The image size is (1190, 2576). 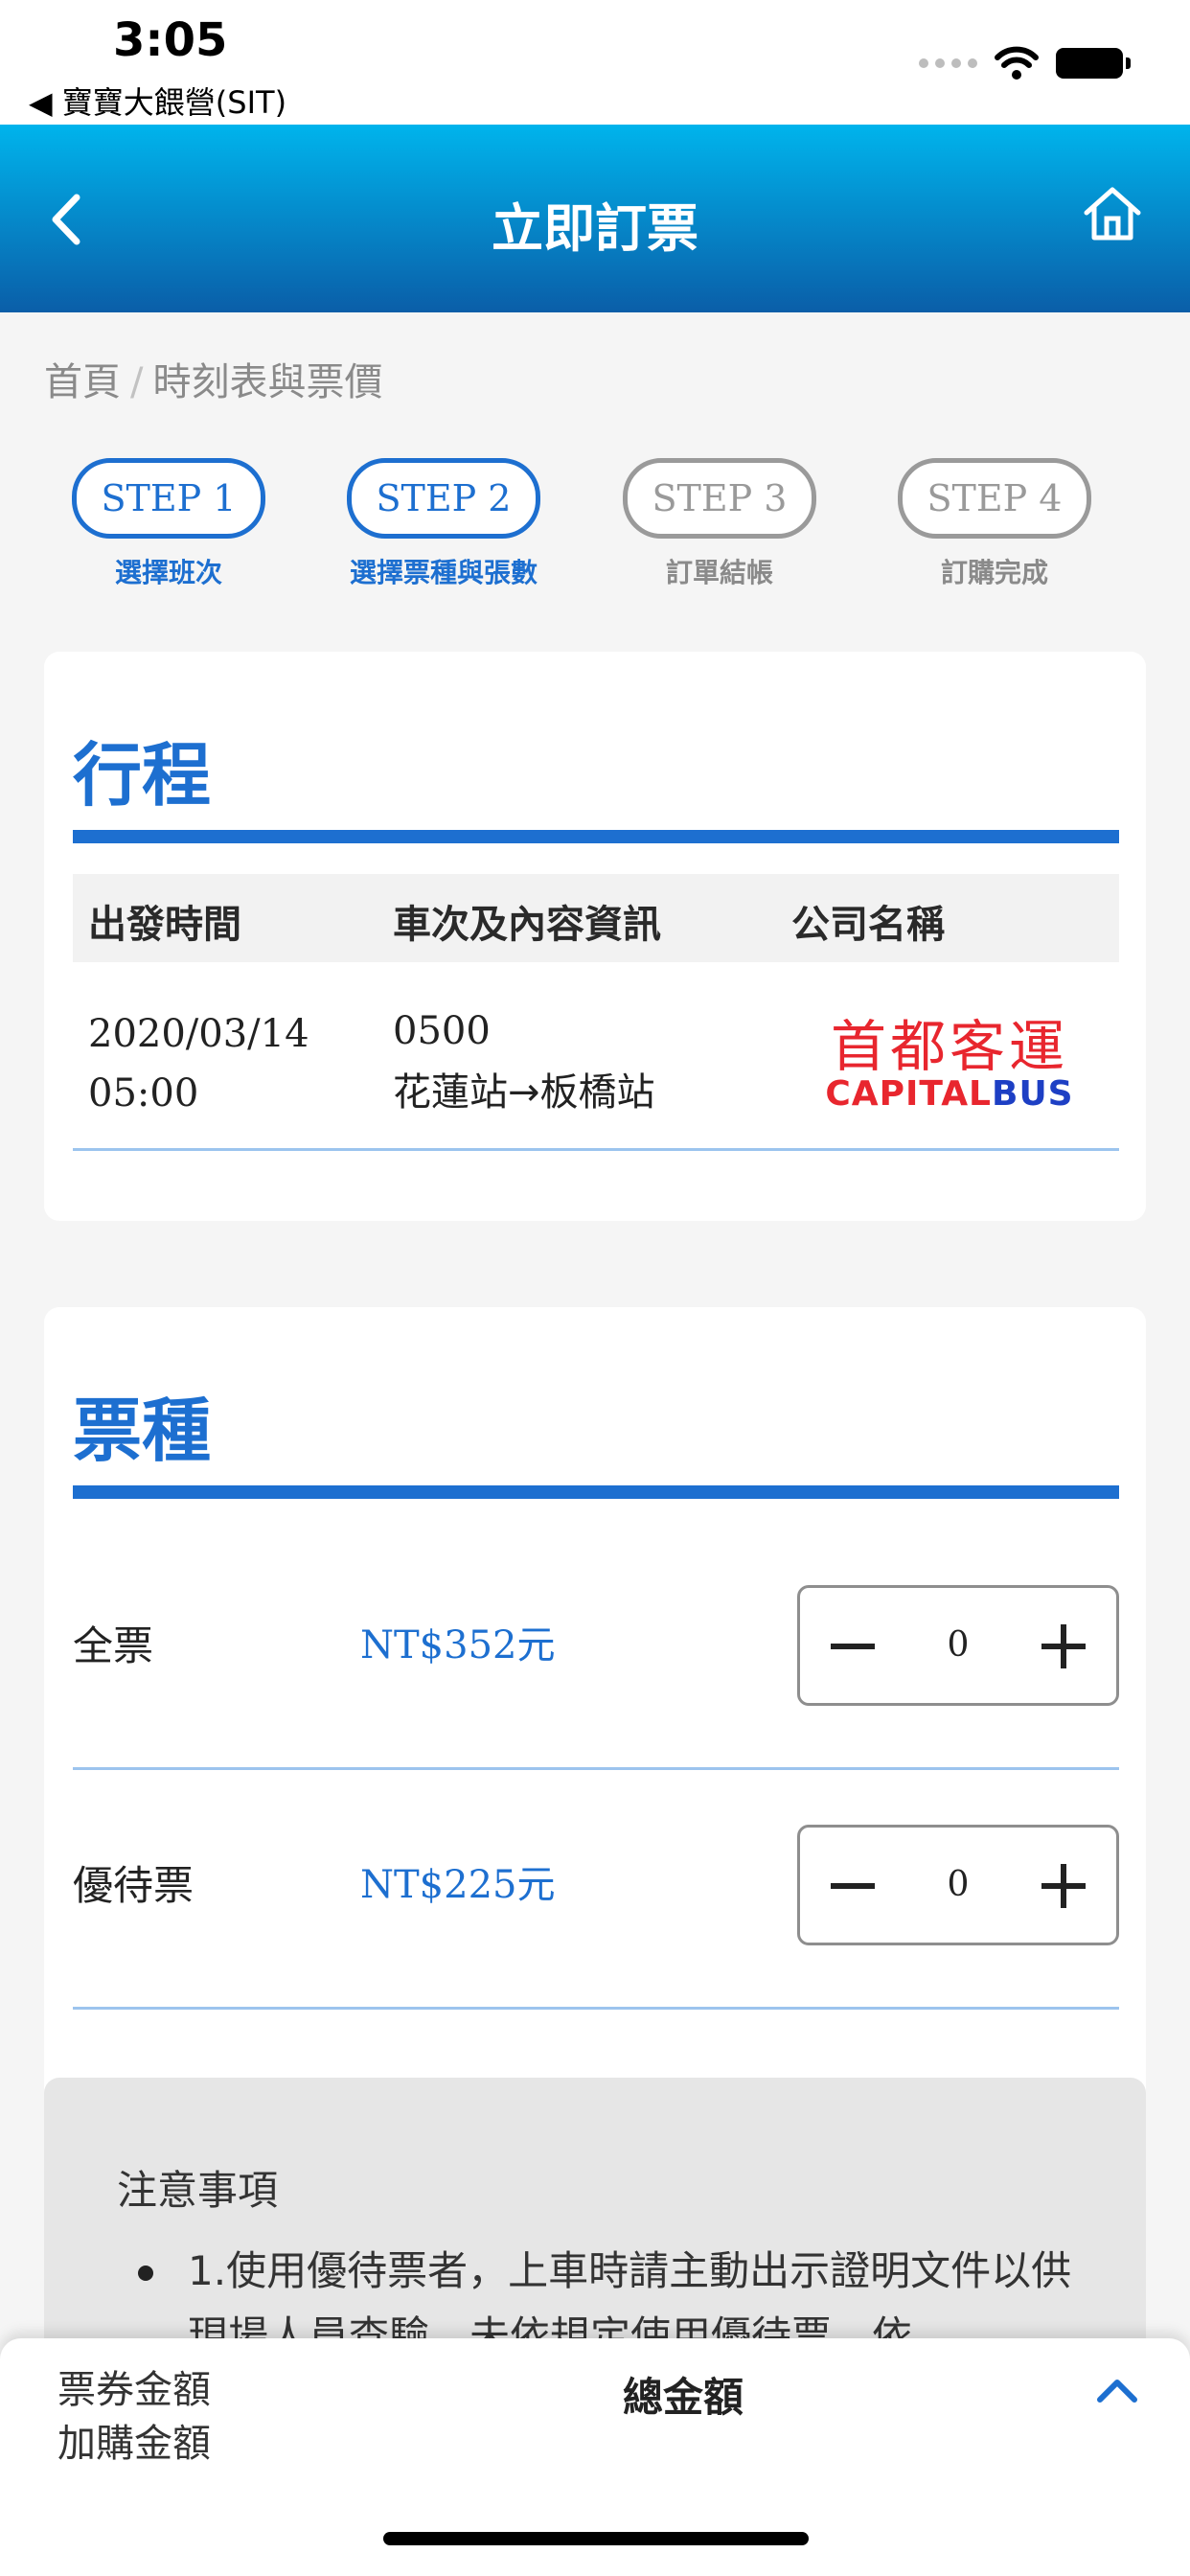 I want to click on ticket-amount-label: 票券金額, so click(x=134, y=2390).